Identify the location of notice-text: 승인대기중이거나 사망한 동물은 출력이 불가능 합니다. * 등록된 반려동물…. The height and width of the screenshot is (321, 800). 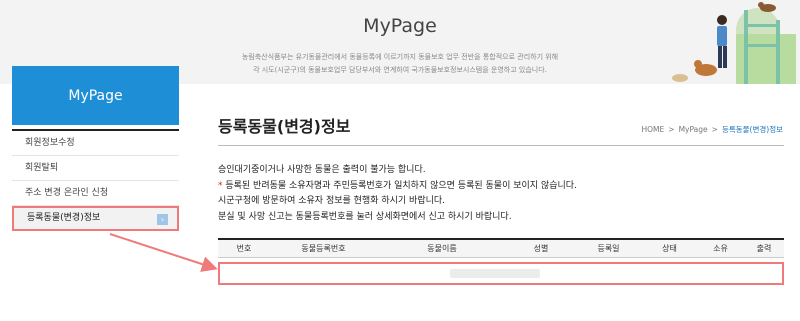
(397, 194).